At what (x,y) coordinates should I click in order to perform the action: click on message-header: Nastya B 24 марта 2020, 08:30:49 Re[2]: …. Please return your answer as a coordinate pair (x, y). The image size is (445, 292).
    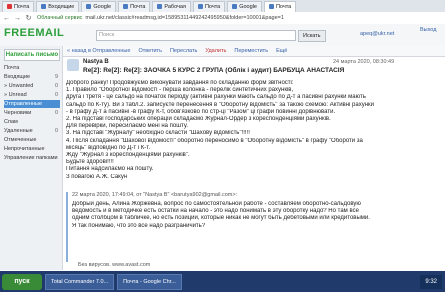
    Looking at the image, I should click on (254, 68).